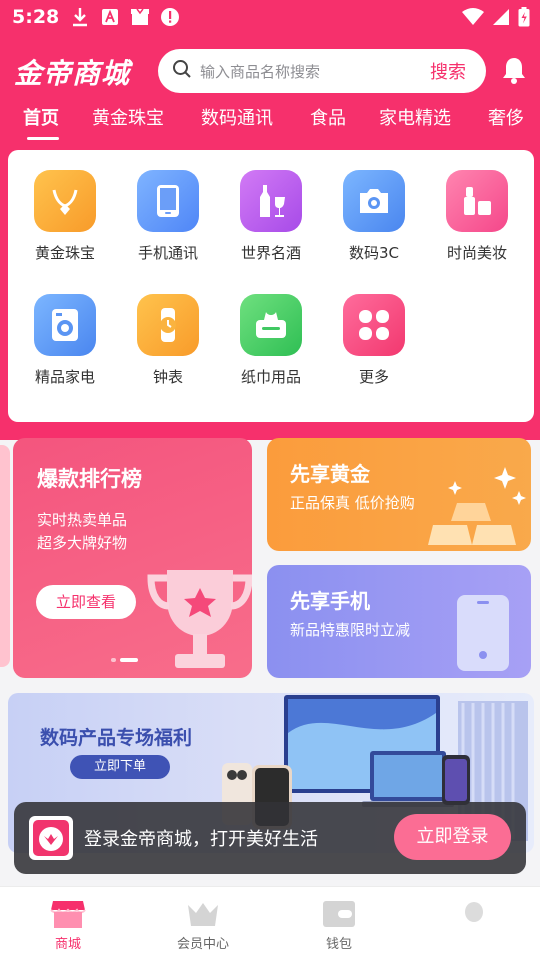 The image size is (540, 960). Describe the element at coordinates (271, 325) in the screenshot. I see `tissue-icon` at that location.